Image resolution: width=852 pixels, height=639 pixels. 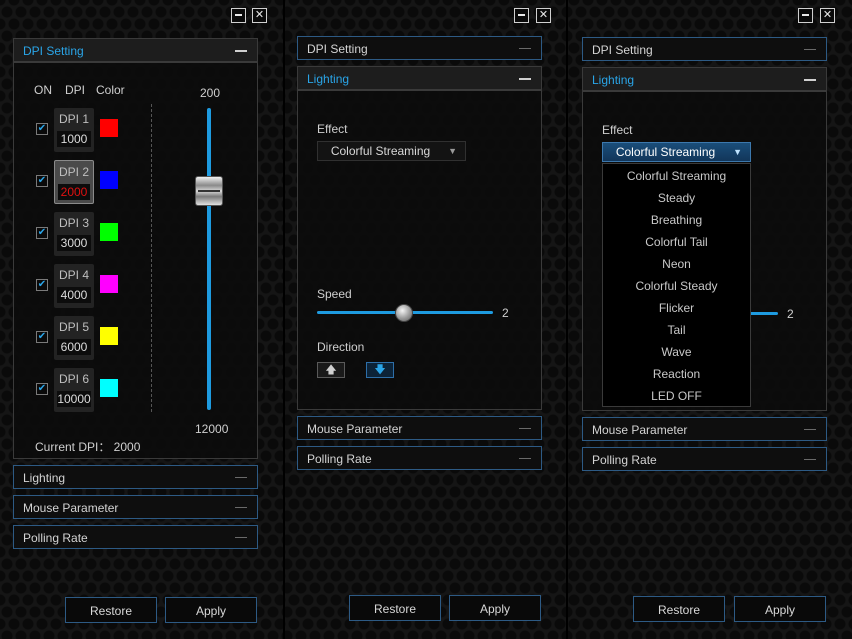 I want to click on effect-option: Wave, so click(x=676, y=352).